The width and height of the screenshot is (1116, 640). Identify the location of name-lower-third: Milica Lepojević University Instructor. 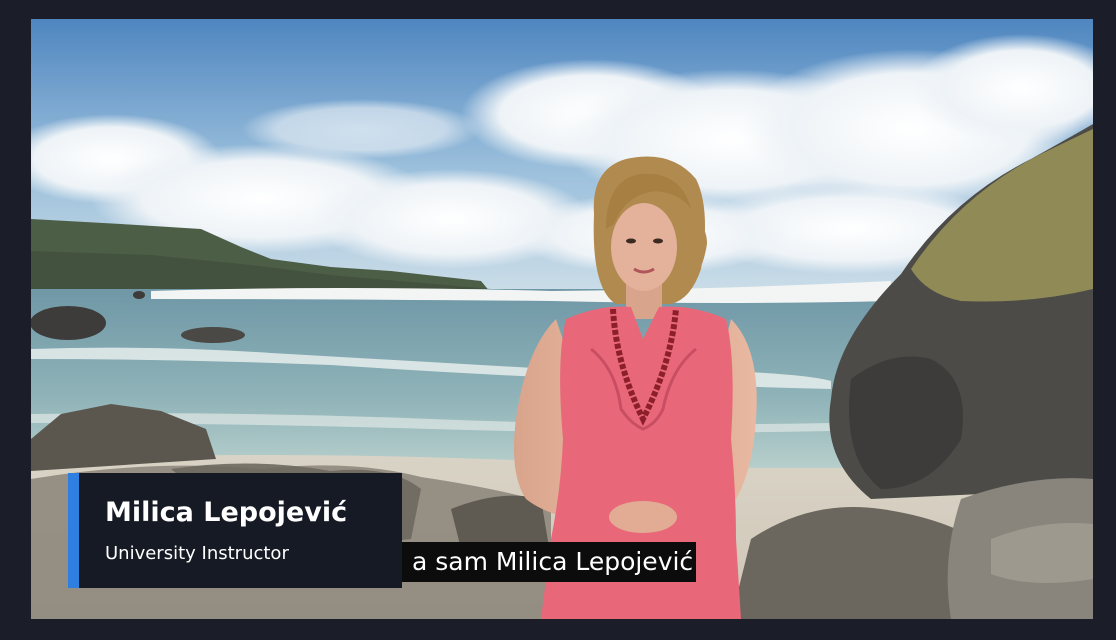
(235, 530).